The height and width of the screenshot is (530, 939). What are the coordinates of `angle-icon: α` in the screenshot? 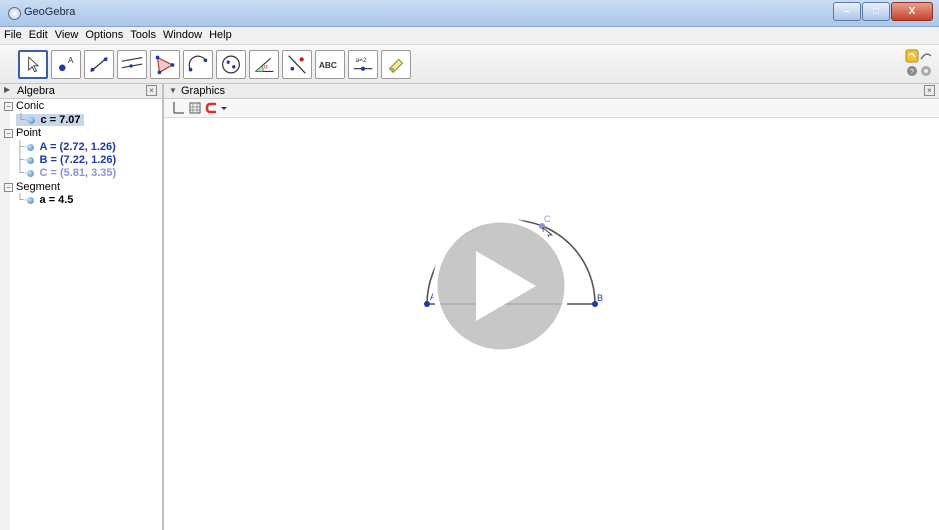 It's located at (264, 65).